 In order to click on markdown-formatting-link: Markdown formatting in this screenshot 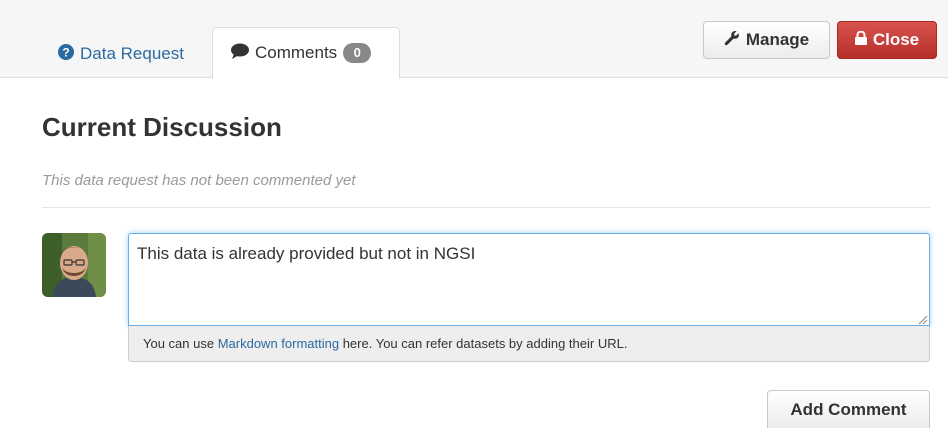, I will do `click(278, 343)`.